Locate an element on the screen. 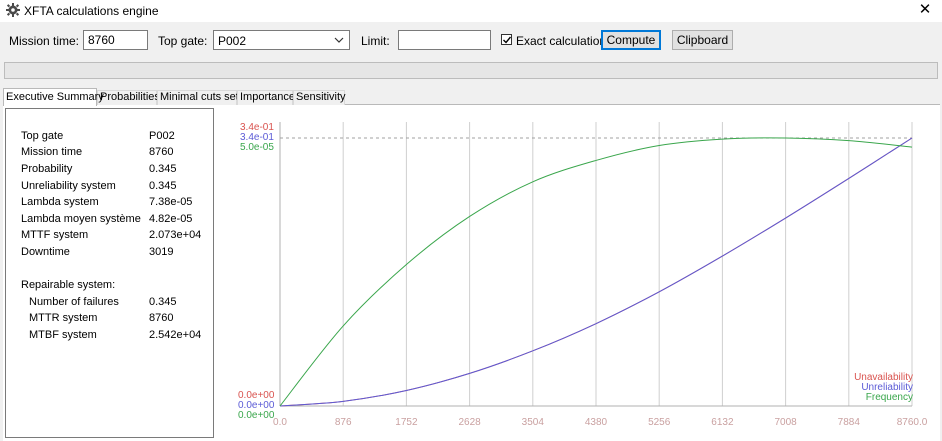 This screenshot has width=942, height=441. close-icon: ✕ is located at coordinates (925, 10).